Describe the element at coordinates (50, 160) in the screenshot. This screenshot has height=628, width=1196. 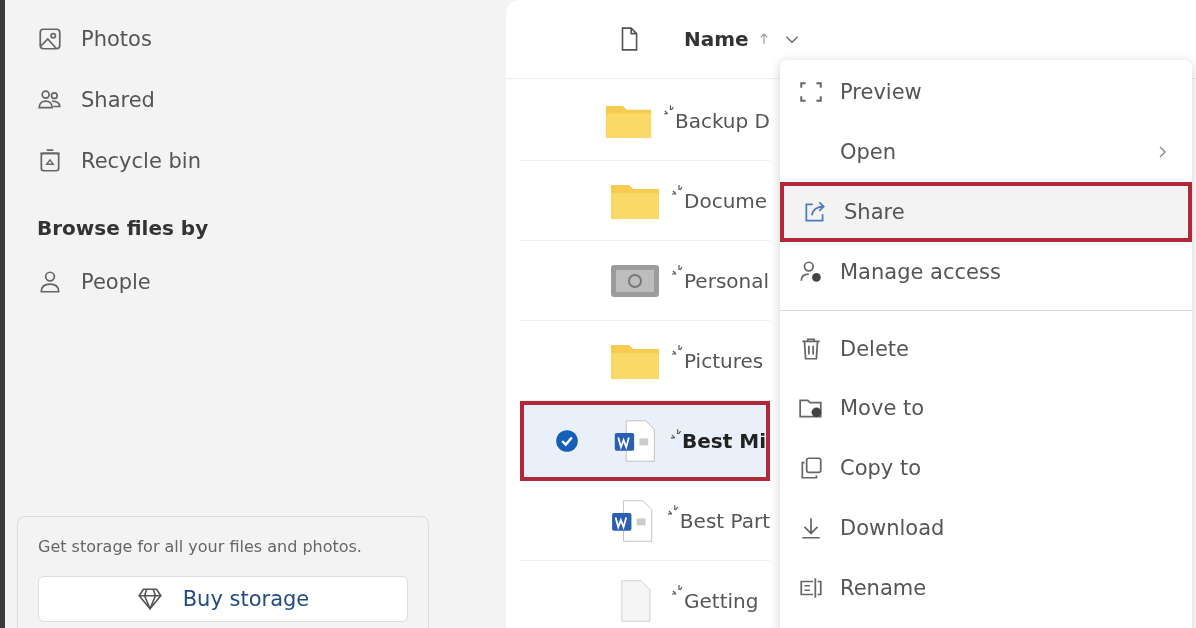
I see `recycle-bin-icon` at that location.